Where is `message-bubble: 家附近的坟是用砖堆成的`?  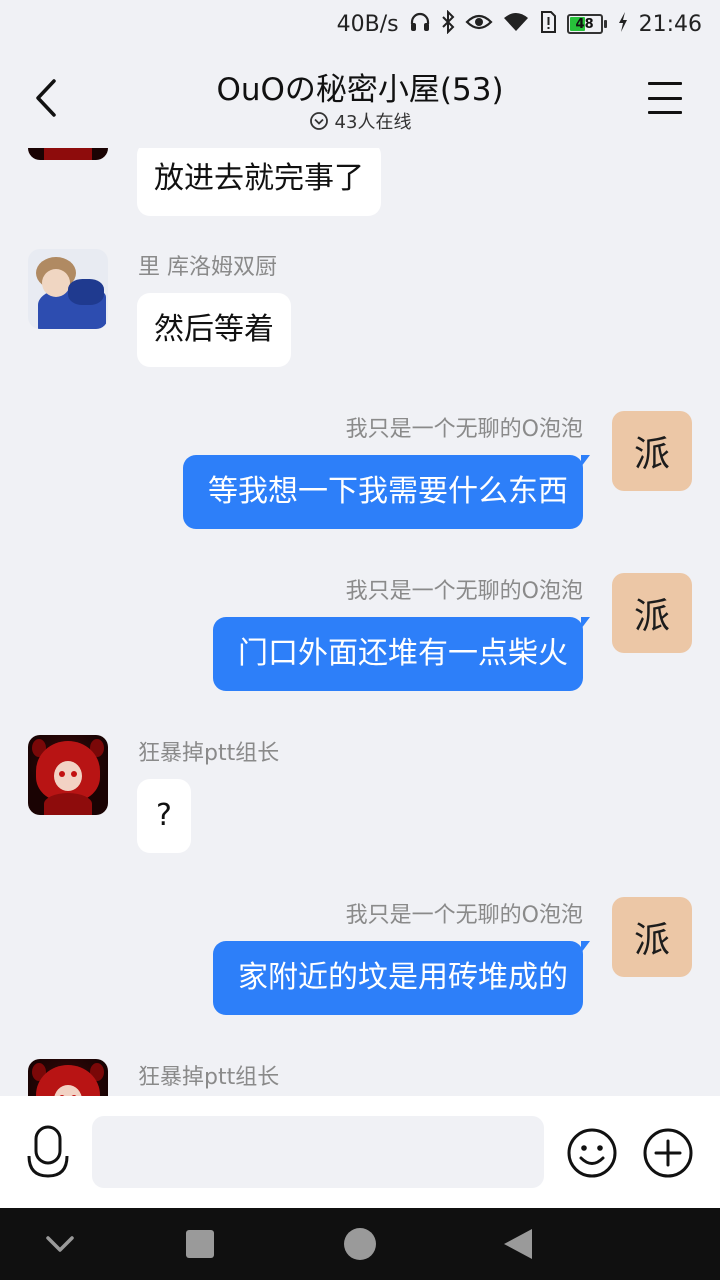
message-bubble: 家附近的坟是用砖堆成的 is located at coordinates (401, 978).